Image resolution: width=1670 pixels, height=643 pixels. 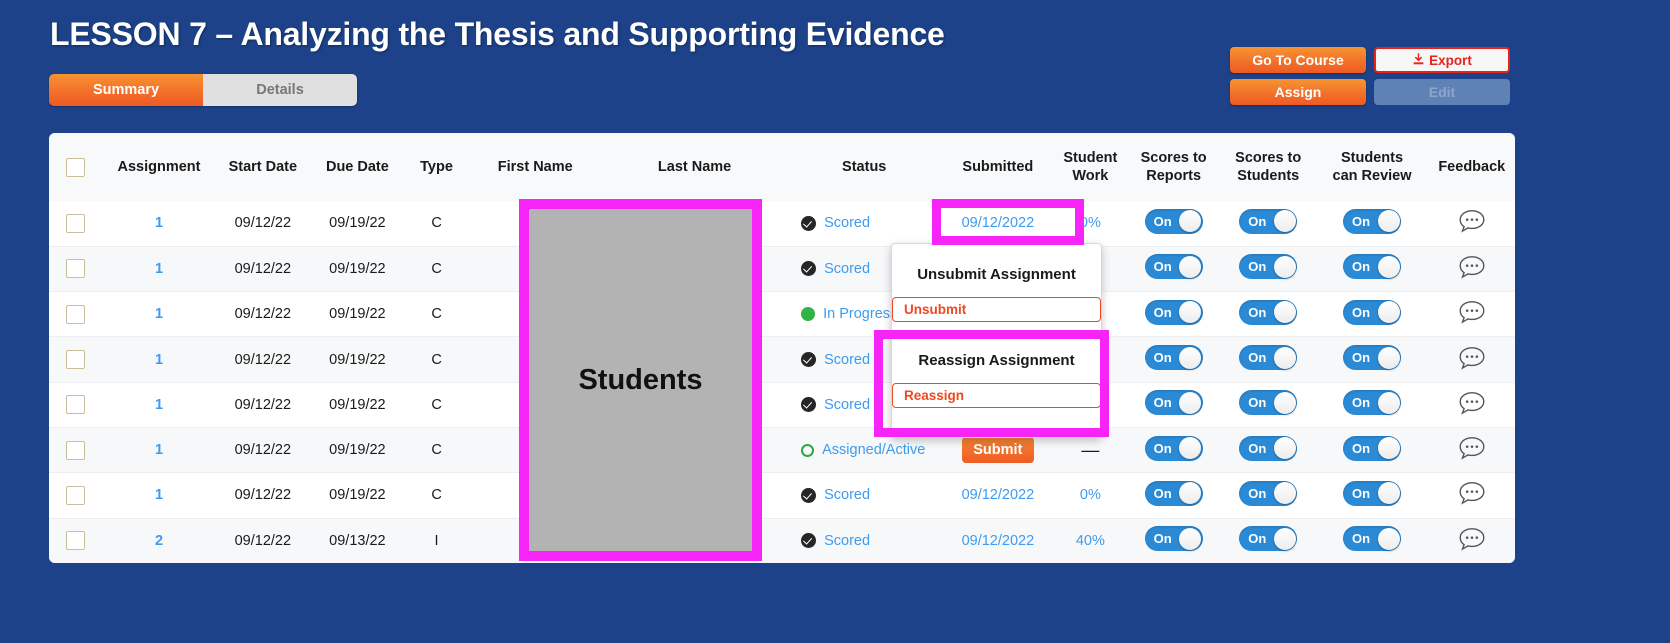 What do you see at coordinates (873, 450) in the screenshot?
I see `status-label: Assigned/Active` at bounding box center [873, 450].